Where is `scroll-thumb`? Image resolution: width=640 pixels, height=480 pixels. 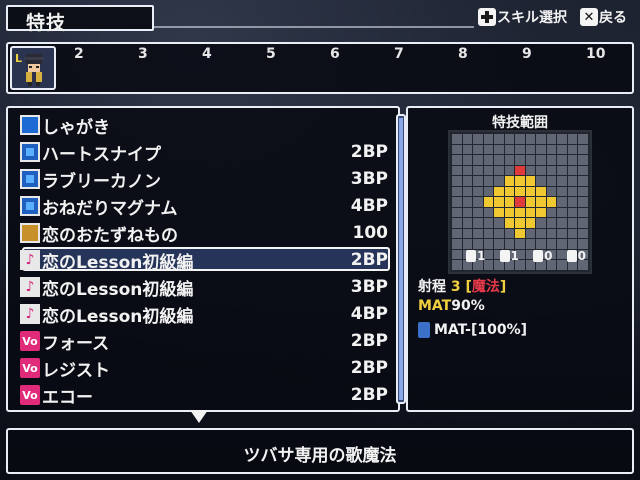
scroll-thumb is located at coordinates (401, 259).